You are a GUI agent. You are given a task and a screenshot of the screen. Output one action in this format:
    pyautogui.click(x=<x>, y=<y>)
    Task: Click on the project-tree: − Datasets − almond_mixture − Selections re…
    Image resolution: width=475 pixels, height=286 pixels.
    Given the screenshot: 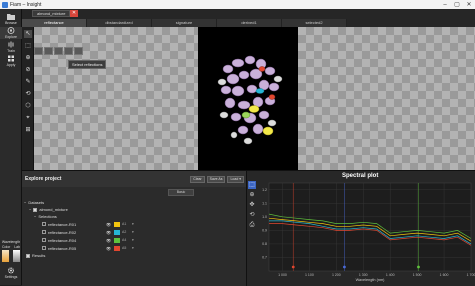 What is the action you would take?
    pyautogui.click(x=134, y=229)
    